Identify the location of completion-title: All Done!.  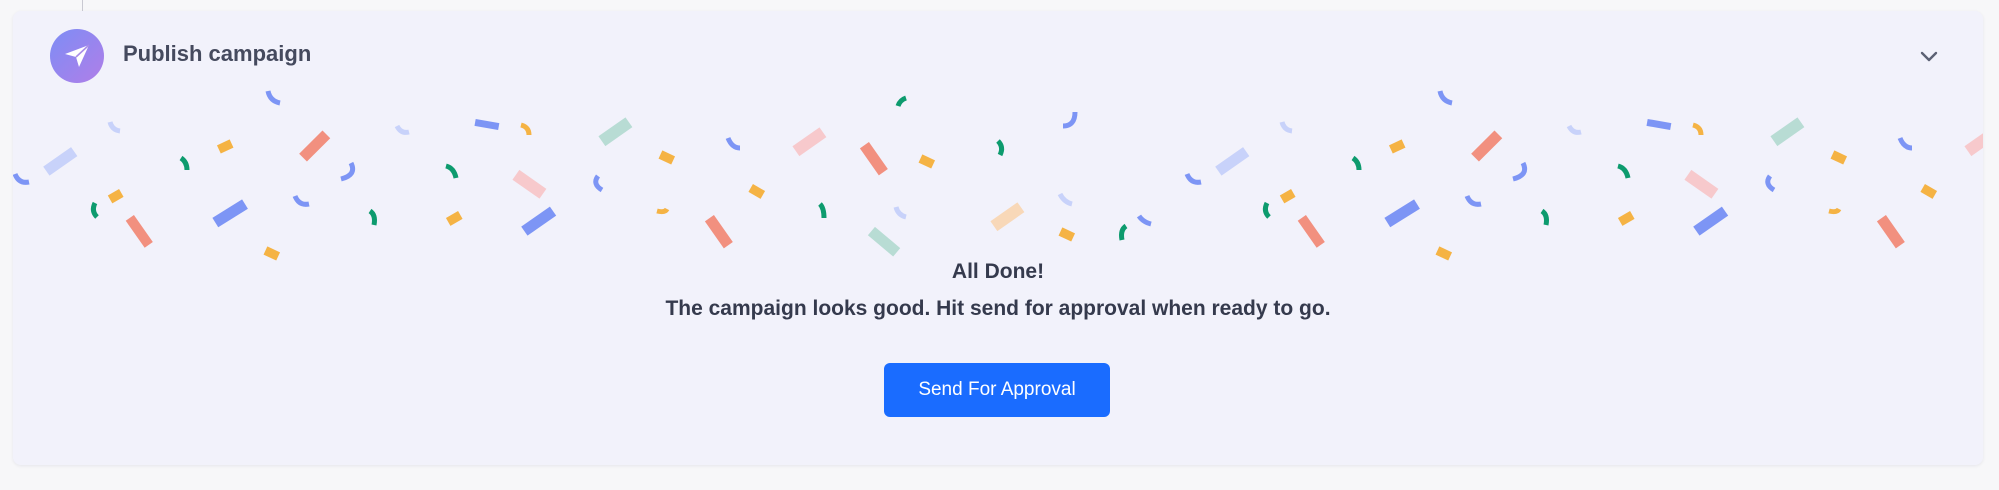
(998, 271).